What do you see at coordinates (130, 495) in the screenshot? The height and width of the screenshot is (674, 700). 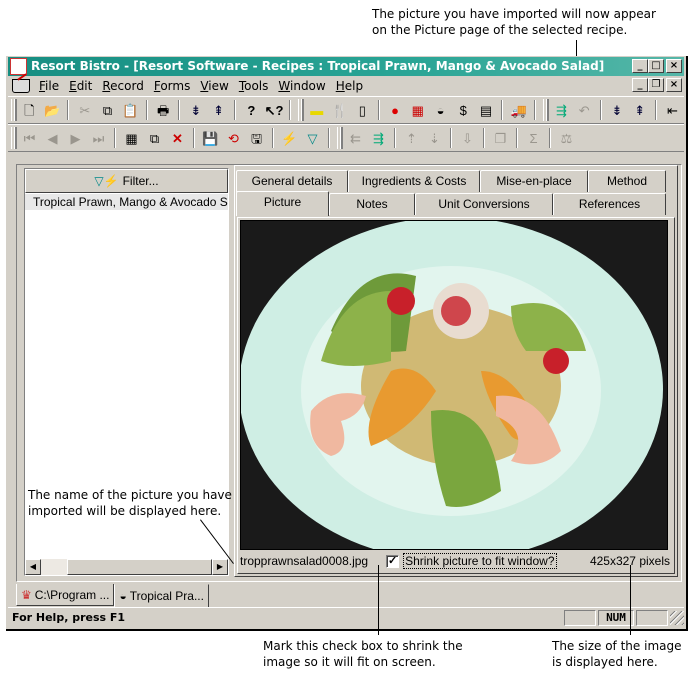 I see `callout-line: The name of the picture you have` at bounding box center [130, 495].